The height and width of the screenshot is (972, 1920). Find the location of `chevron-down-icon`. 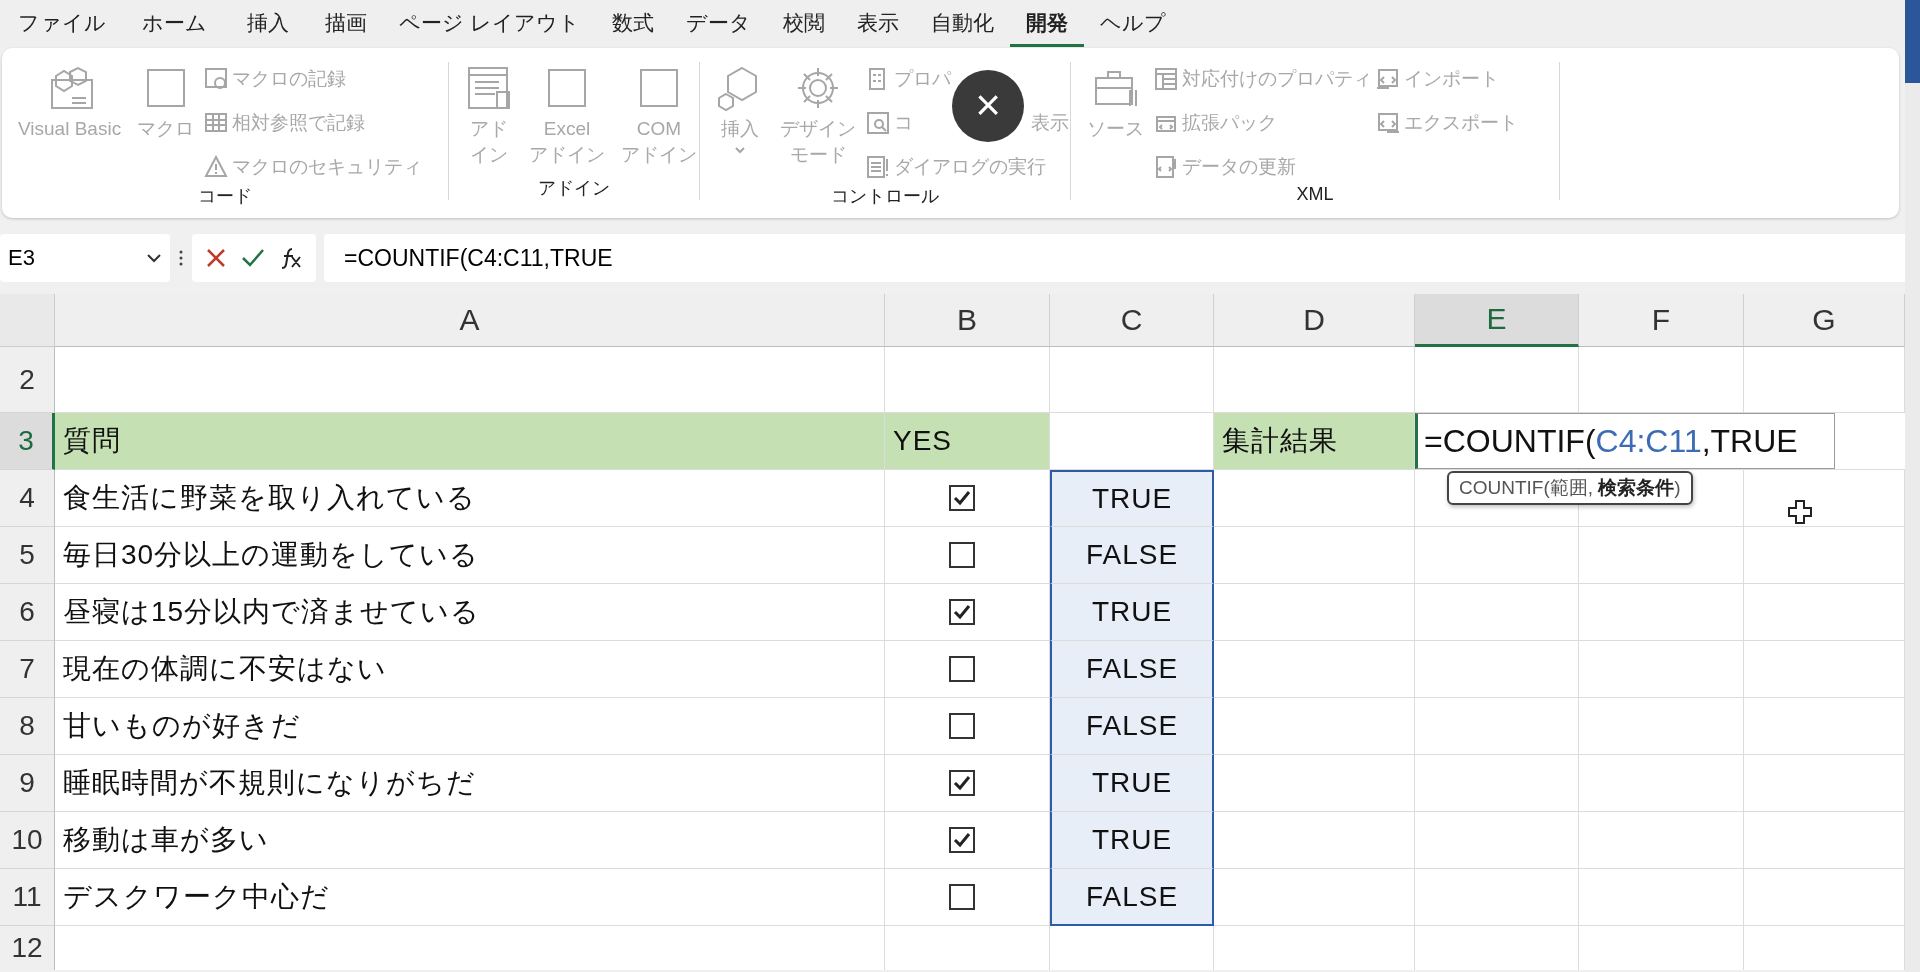

chevron-down-icon is located at coordinates (154, 258).